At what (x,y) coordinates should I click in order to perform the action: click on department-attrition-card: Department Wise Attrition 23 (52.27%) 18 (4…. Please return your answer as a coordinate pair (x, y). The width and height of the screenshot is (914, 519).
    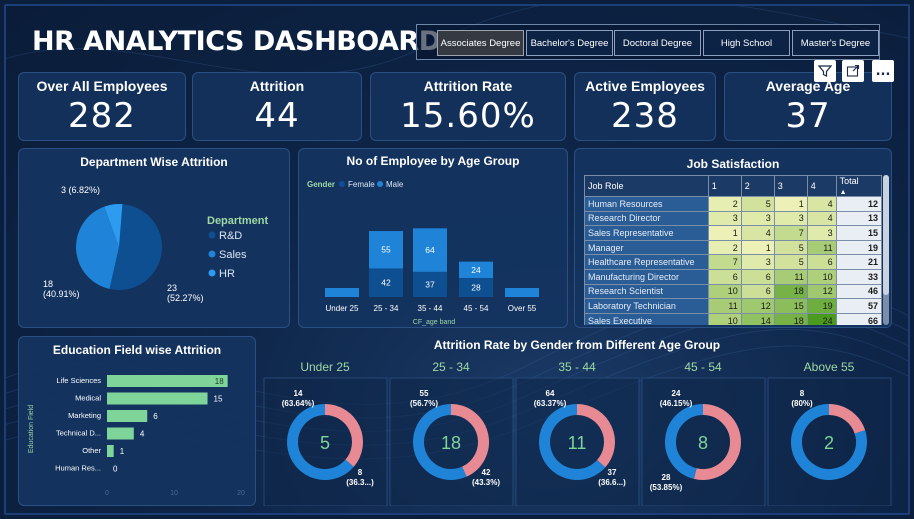
    Looking at the image, I should click on (154, 238).